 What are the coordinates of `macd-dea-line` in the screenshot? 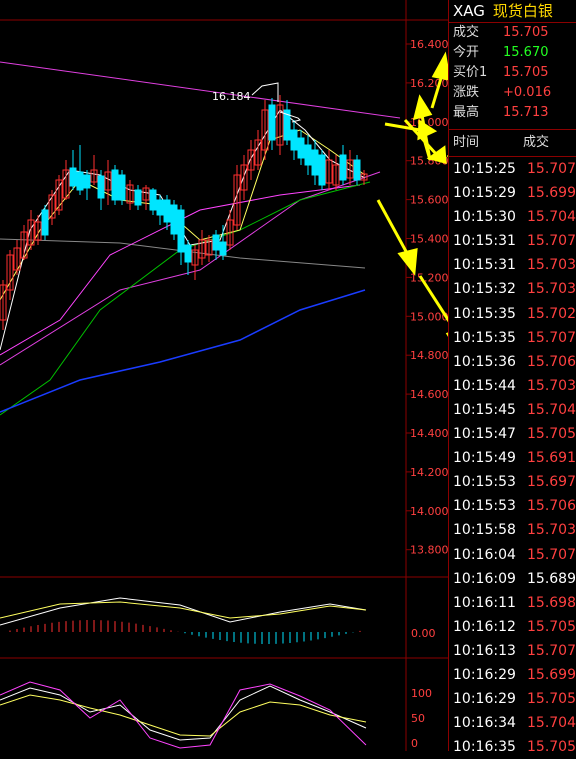 It's located at (183, 610).